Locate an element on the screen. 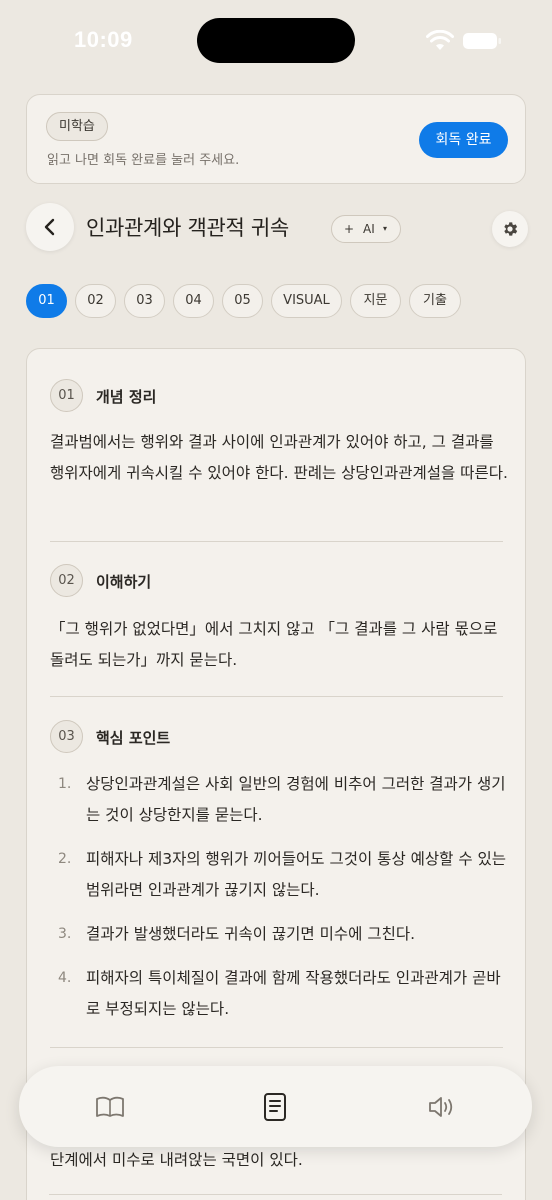  tab-past-exams: 기출 is located at coordinates (435, 301).